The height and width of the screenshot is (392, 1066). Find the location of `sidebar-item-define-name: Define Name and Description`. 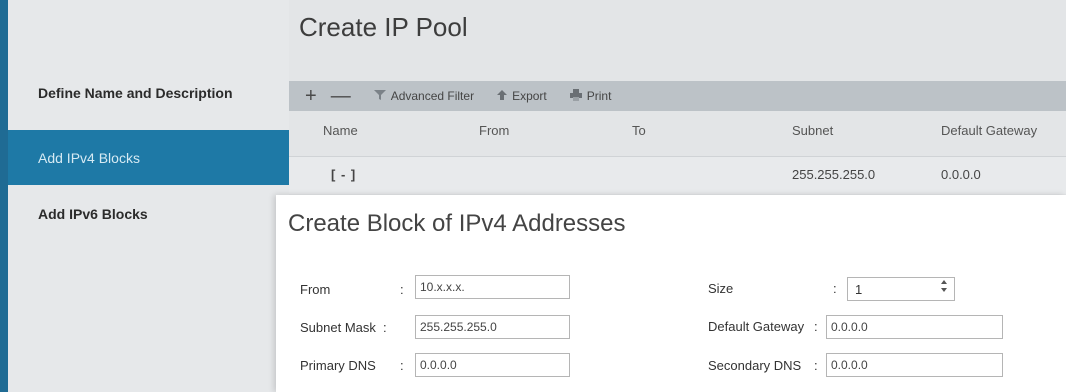

sidebar-item-define-name: Define Name and Description is located at coordinates (148, 92).